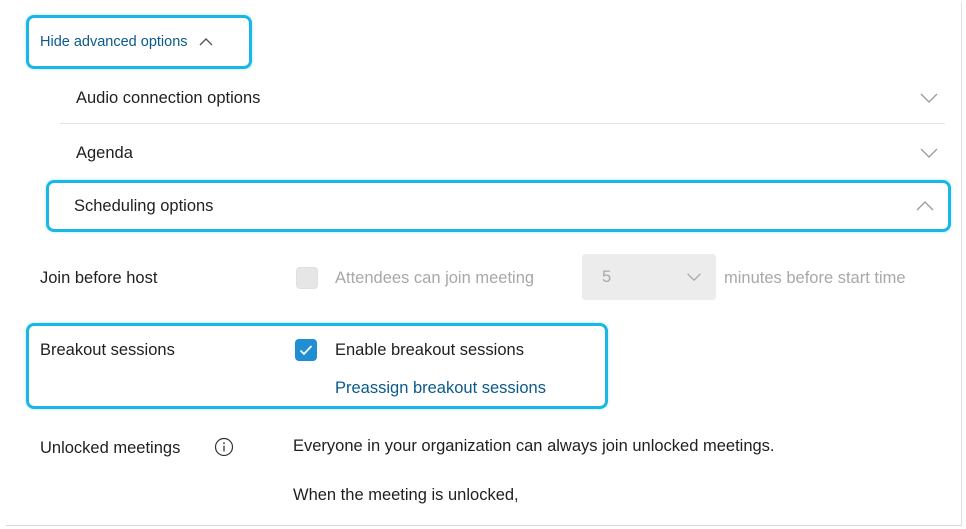 This screenshot has height=529, width=966. Describe the element at coordinates (502, 153) in the screenshot. I see `section-agenda: Agenda` at that location.